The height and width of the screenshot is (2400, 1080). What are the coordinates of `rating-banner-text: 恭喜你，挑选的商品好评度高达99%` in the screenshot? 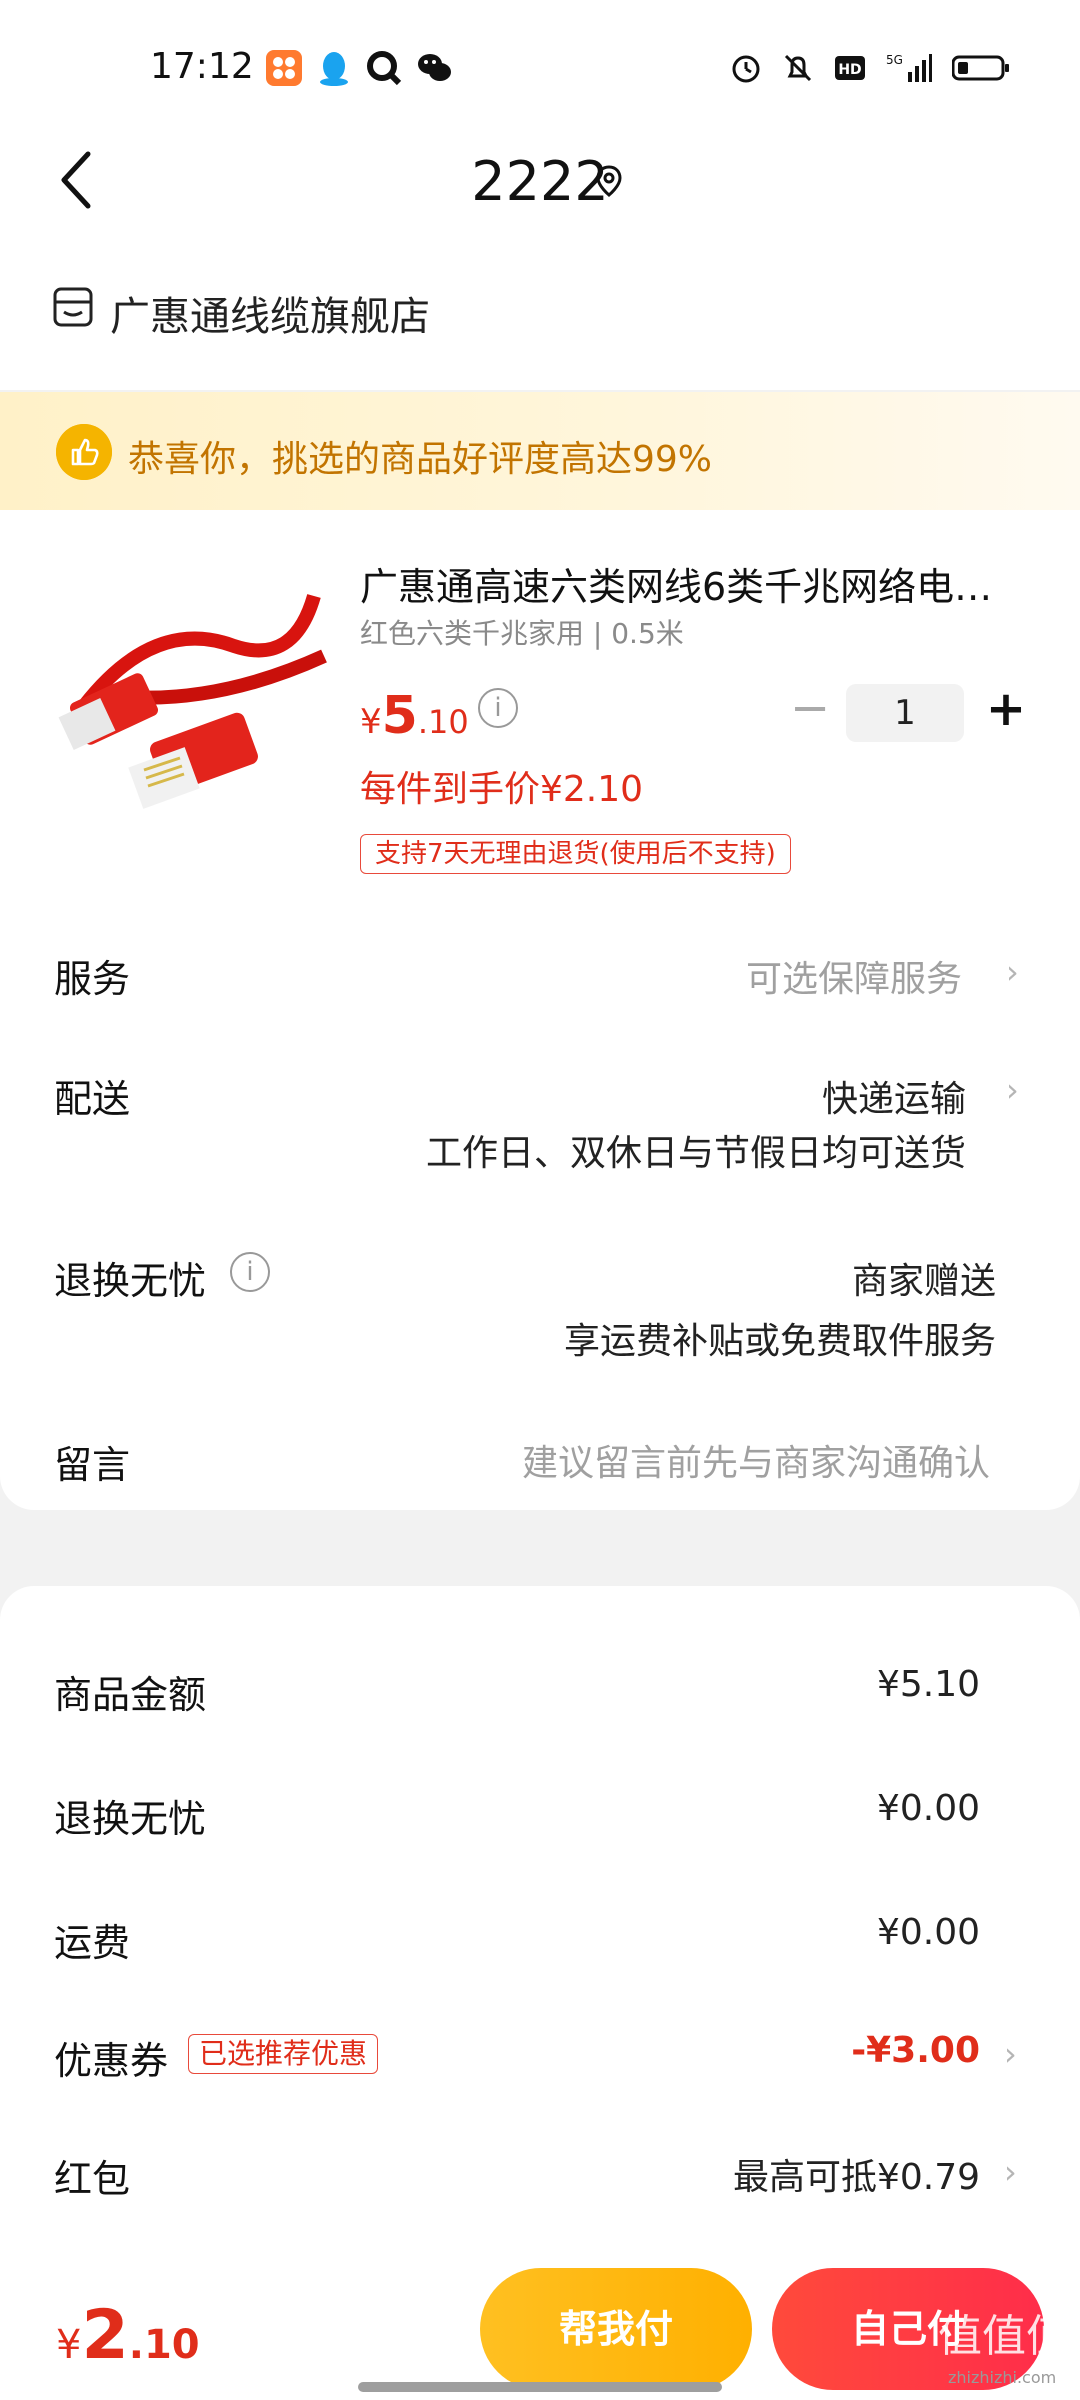 It's located at (420, 459).